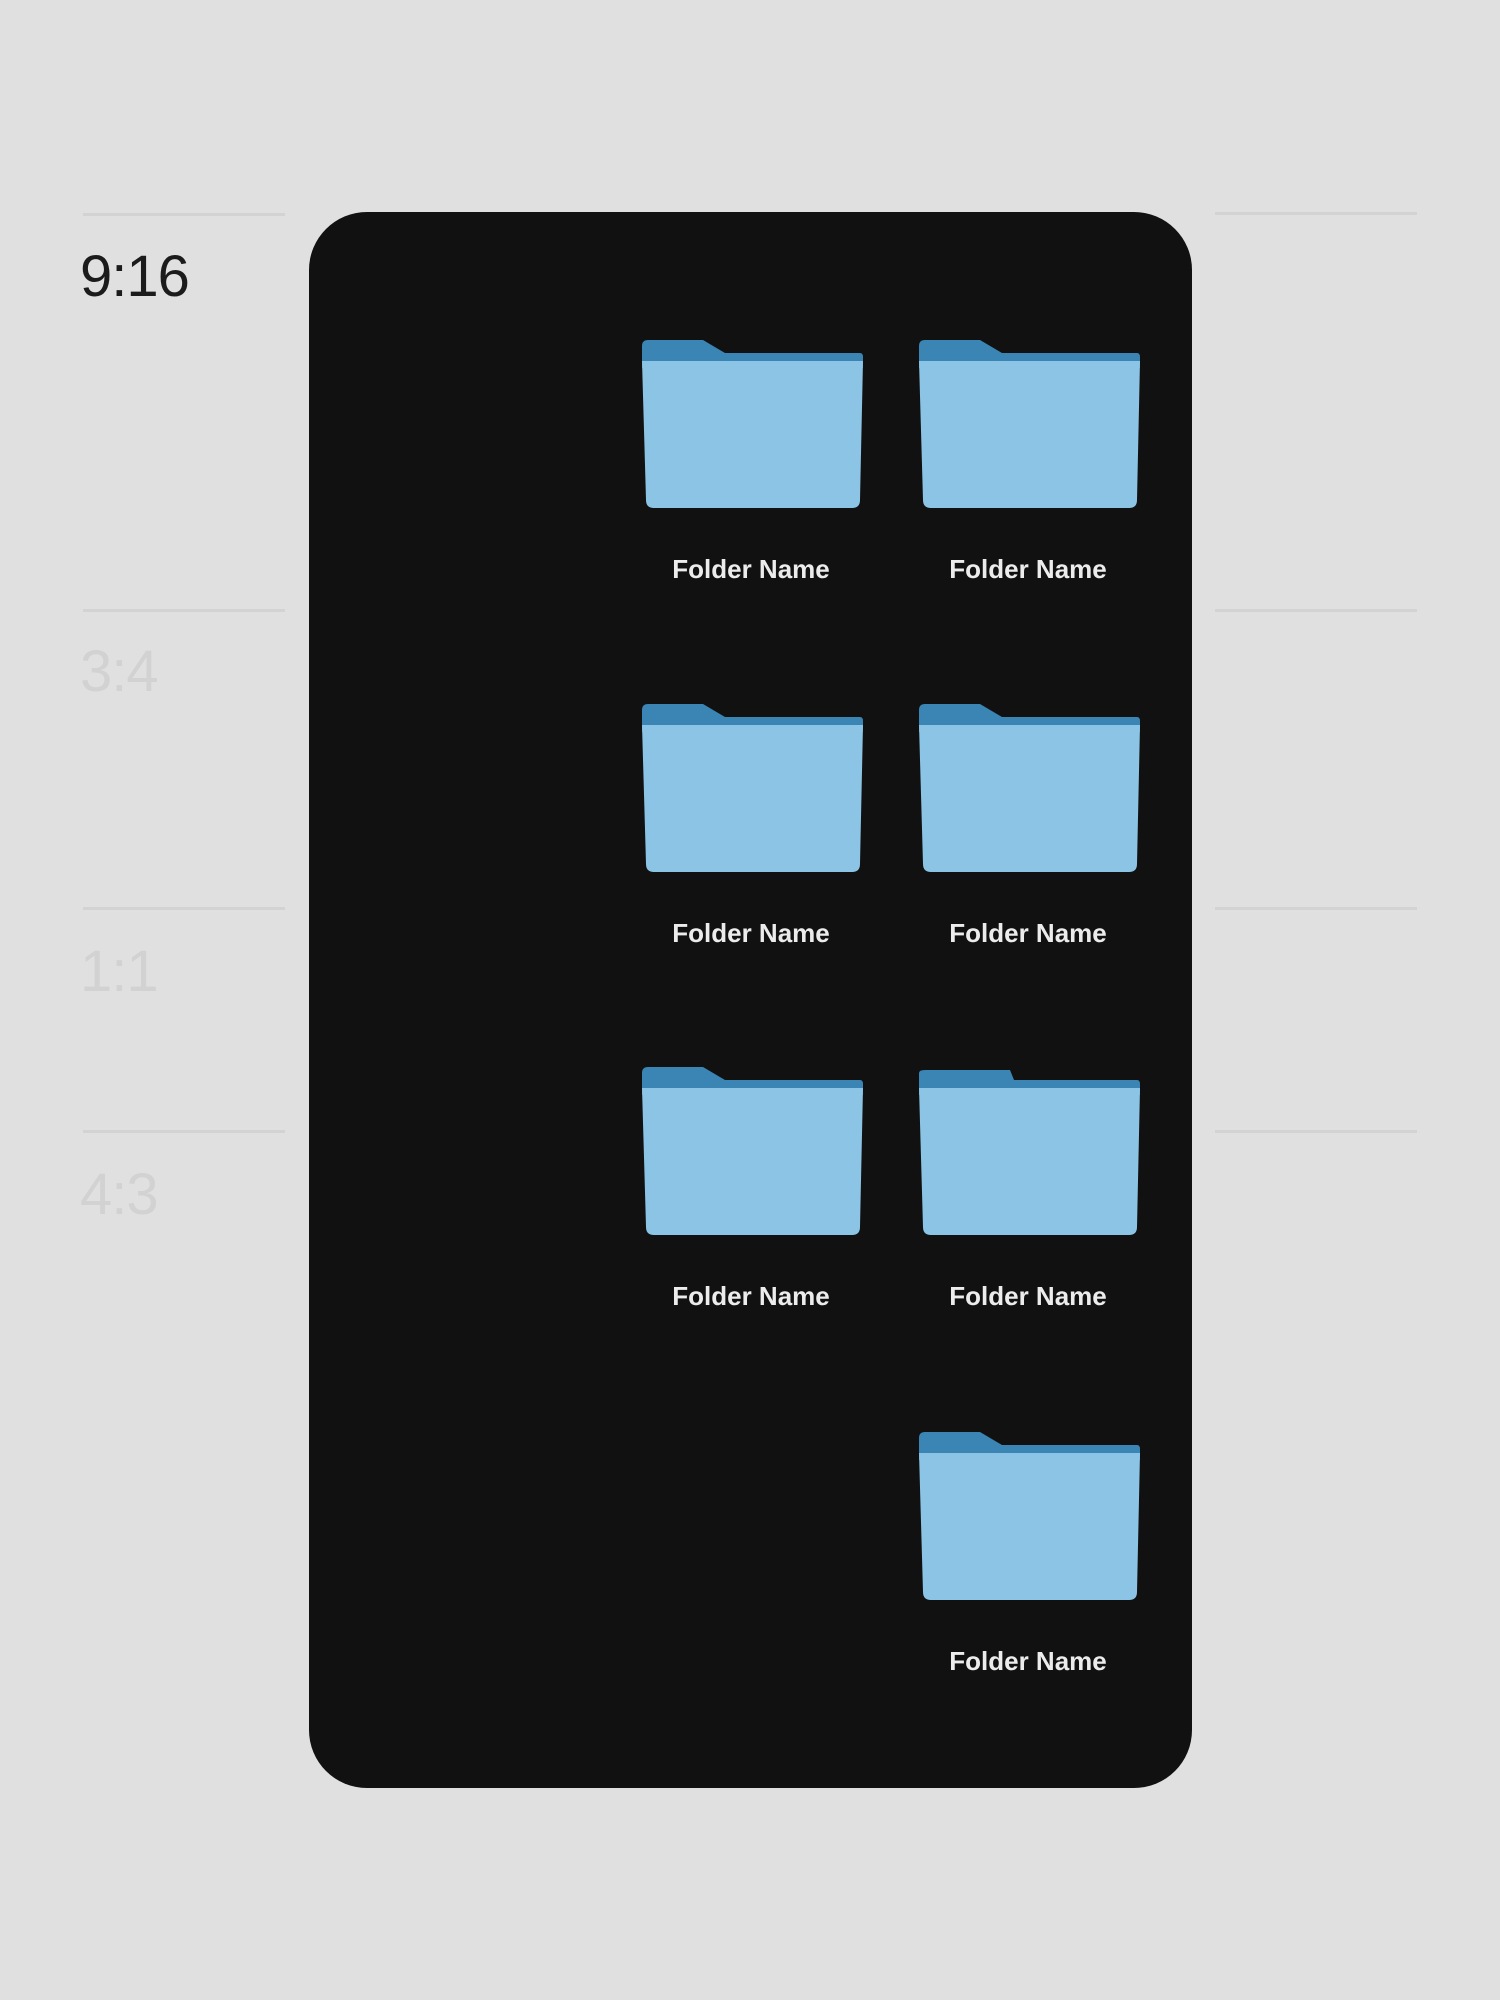 This screenshot has height=2000, width=1500. Describe the element at coordinates (119, 972) in the screenshot. I see `ratio-option-1-1: 1:1` at that location.